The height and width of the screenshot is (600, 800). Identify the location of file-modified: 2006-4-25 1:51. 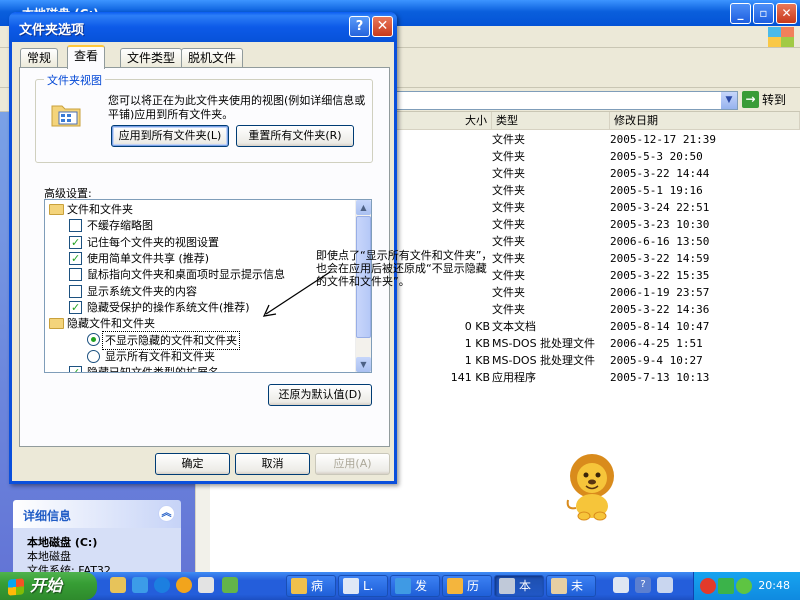
(656, 343).